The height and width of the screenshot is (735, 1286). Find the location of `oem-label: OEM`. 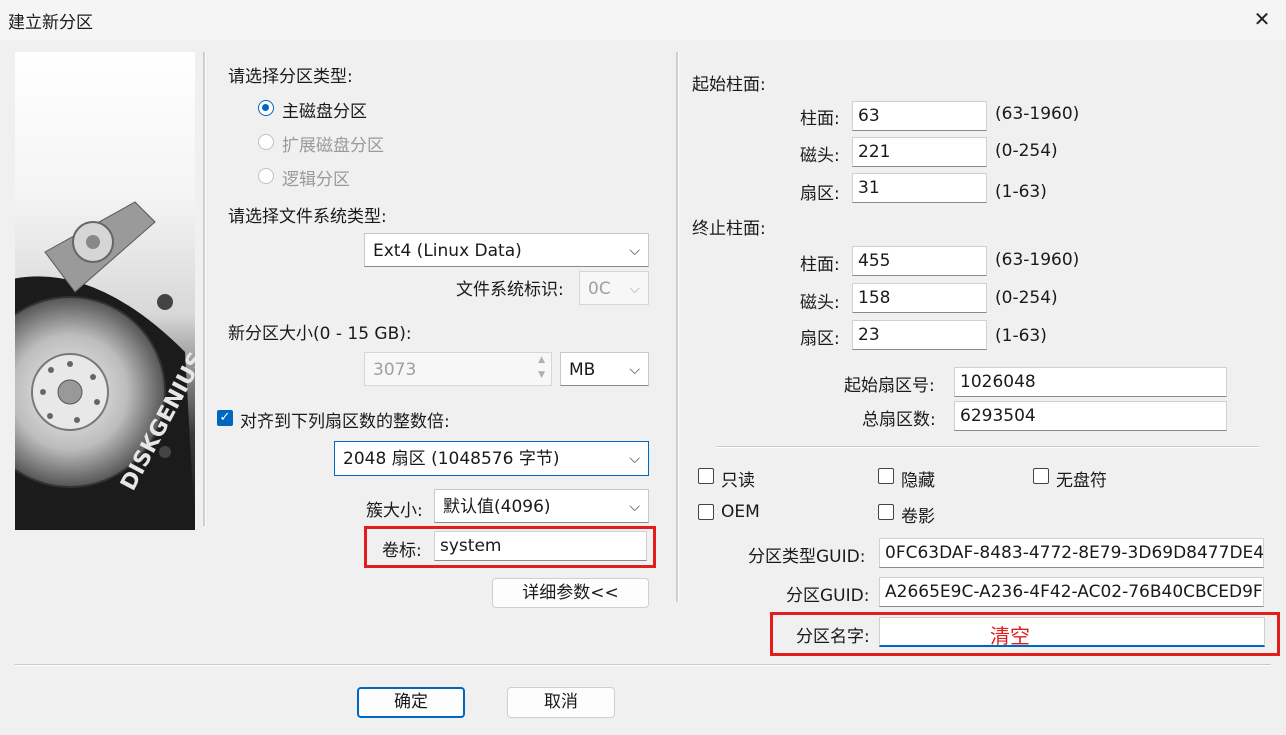

oem-label: OEM is located at coordinates (740, 512).